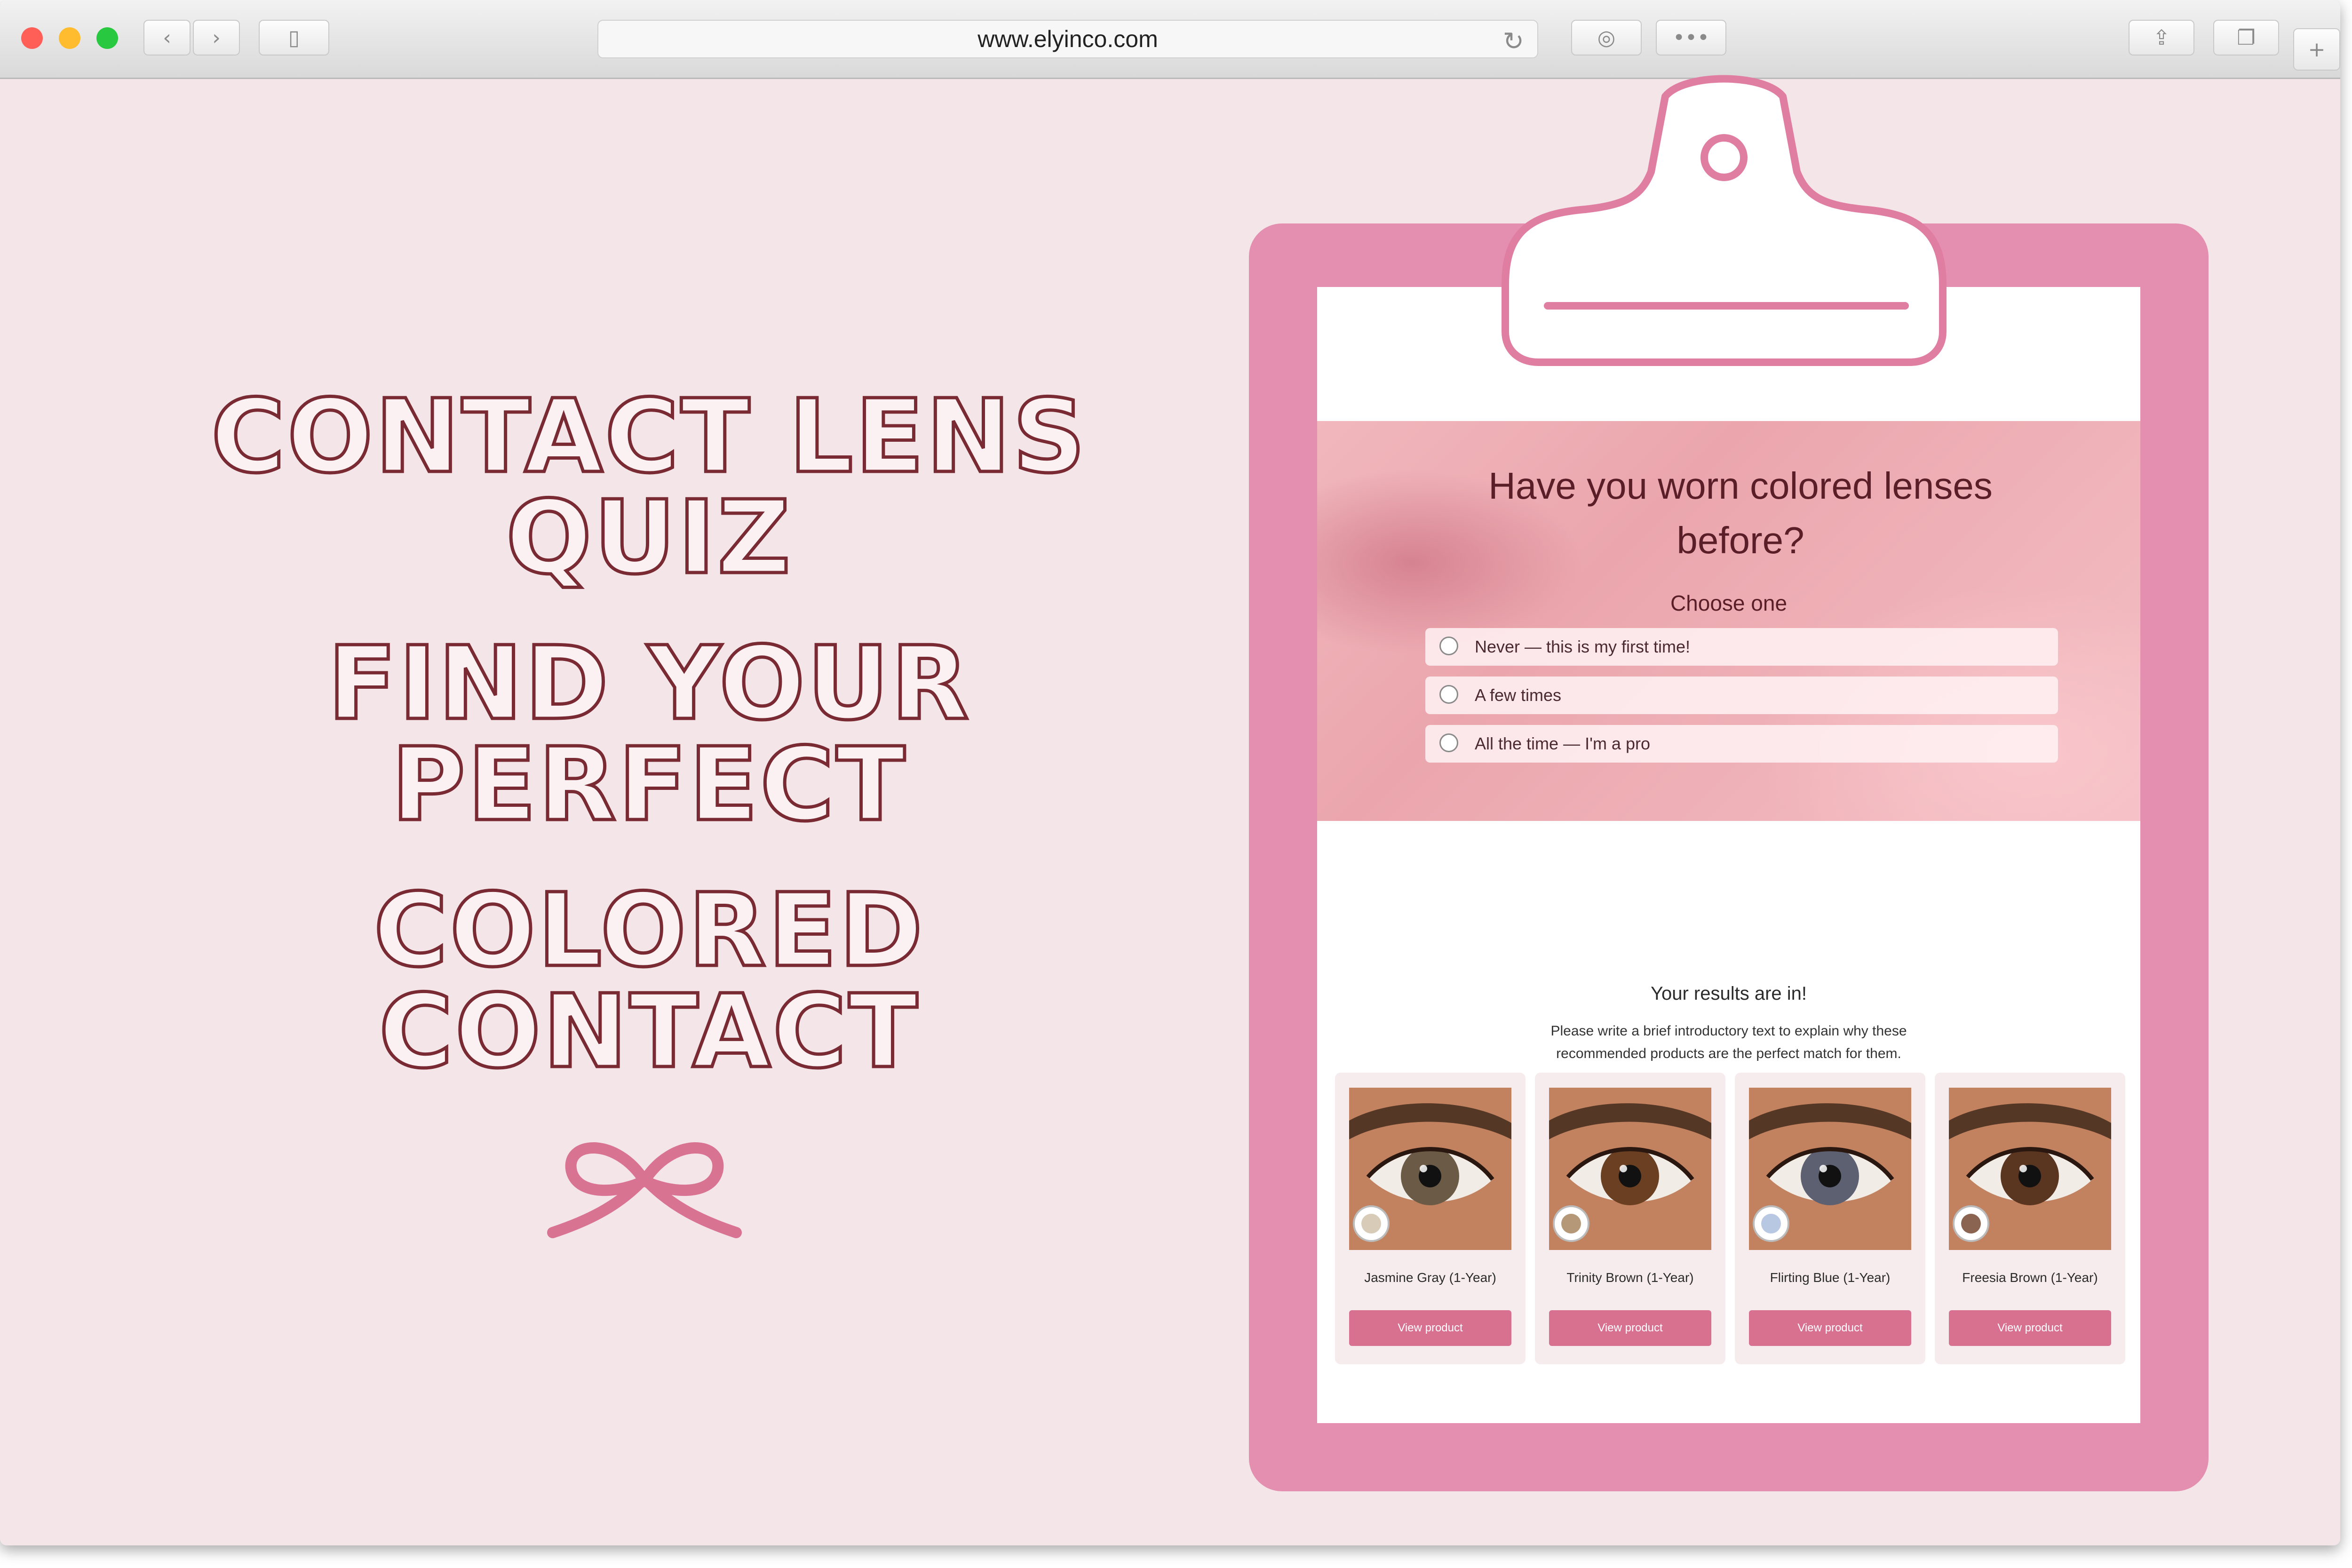 Image resolution: width=2352 pixels, height=1568 pixels. I want to click on quiz-question: Have you worn colored lenses before?, so click(1740, 513).